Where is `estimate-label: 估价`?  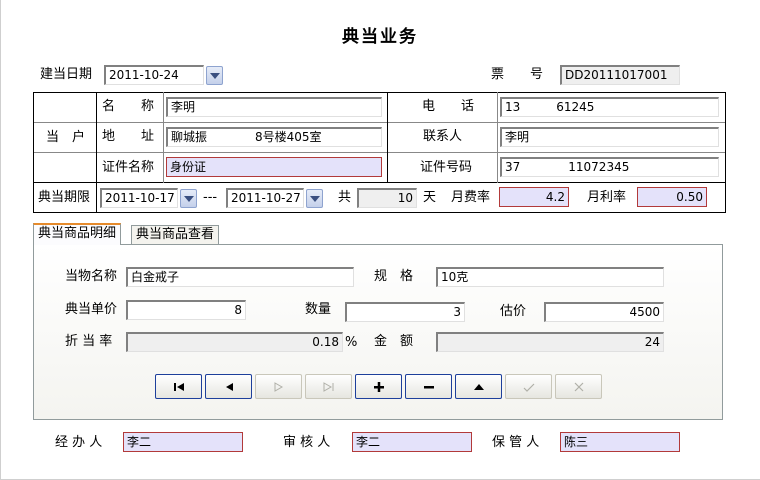
estimate-label: 估价 is located at coordinates (513, 311).